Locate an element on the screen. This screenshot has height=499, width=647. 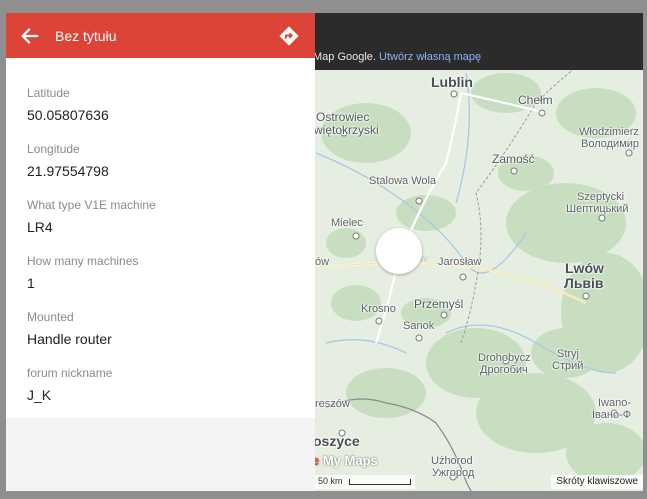
city-label-szeptycki-2: Шептицький is located at coordinates (597, 209).